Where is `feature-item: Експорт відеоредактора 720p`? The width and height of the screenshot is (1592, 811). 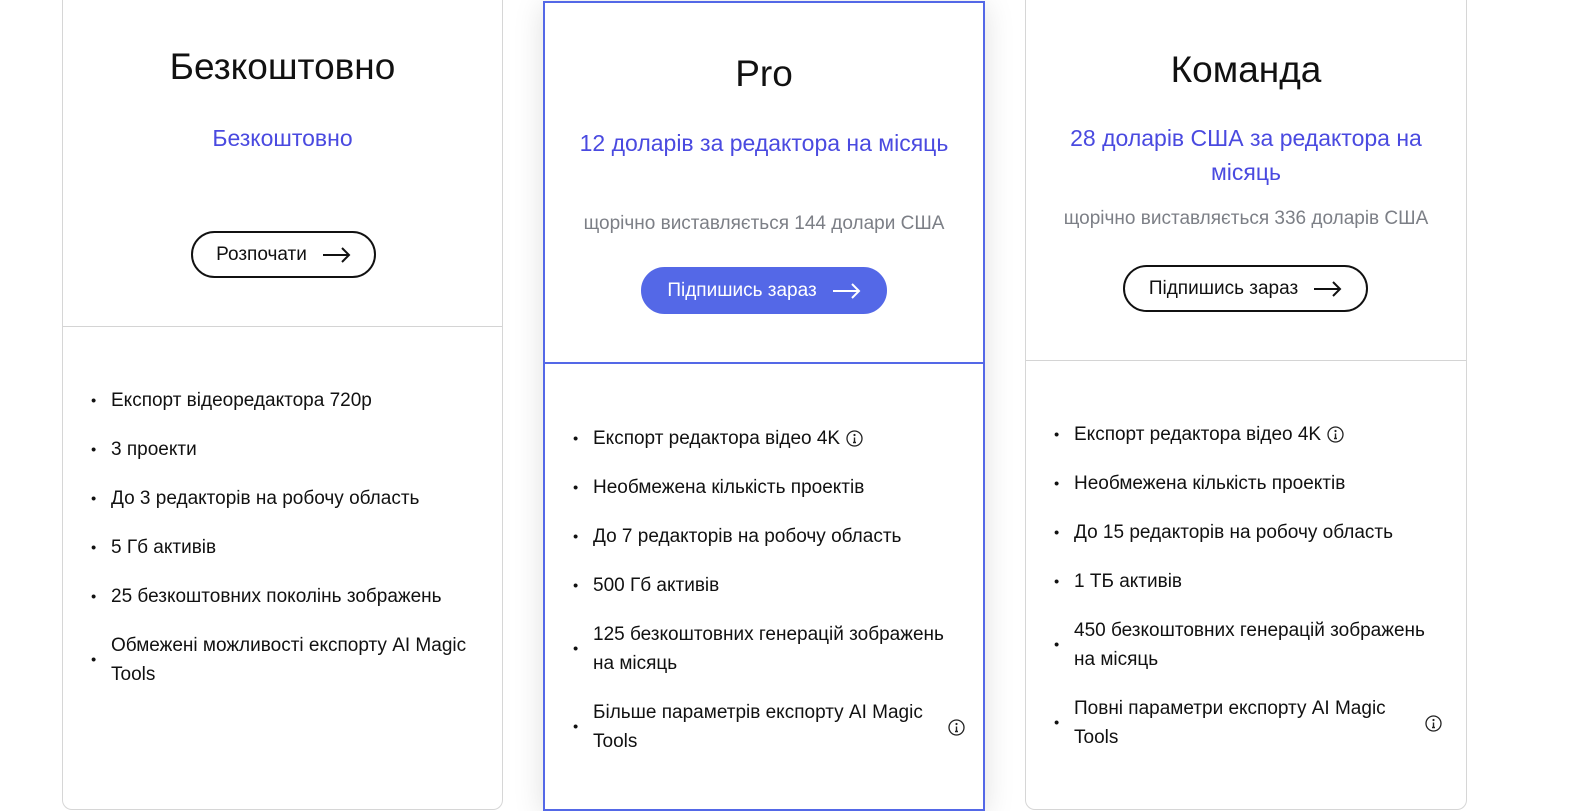 feature-item: Експорт відеоредактора 720p is located at coordinates (286, 400).